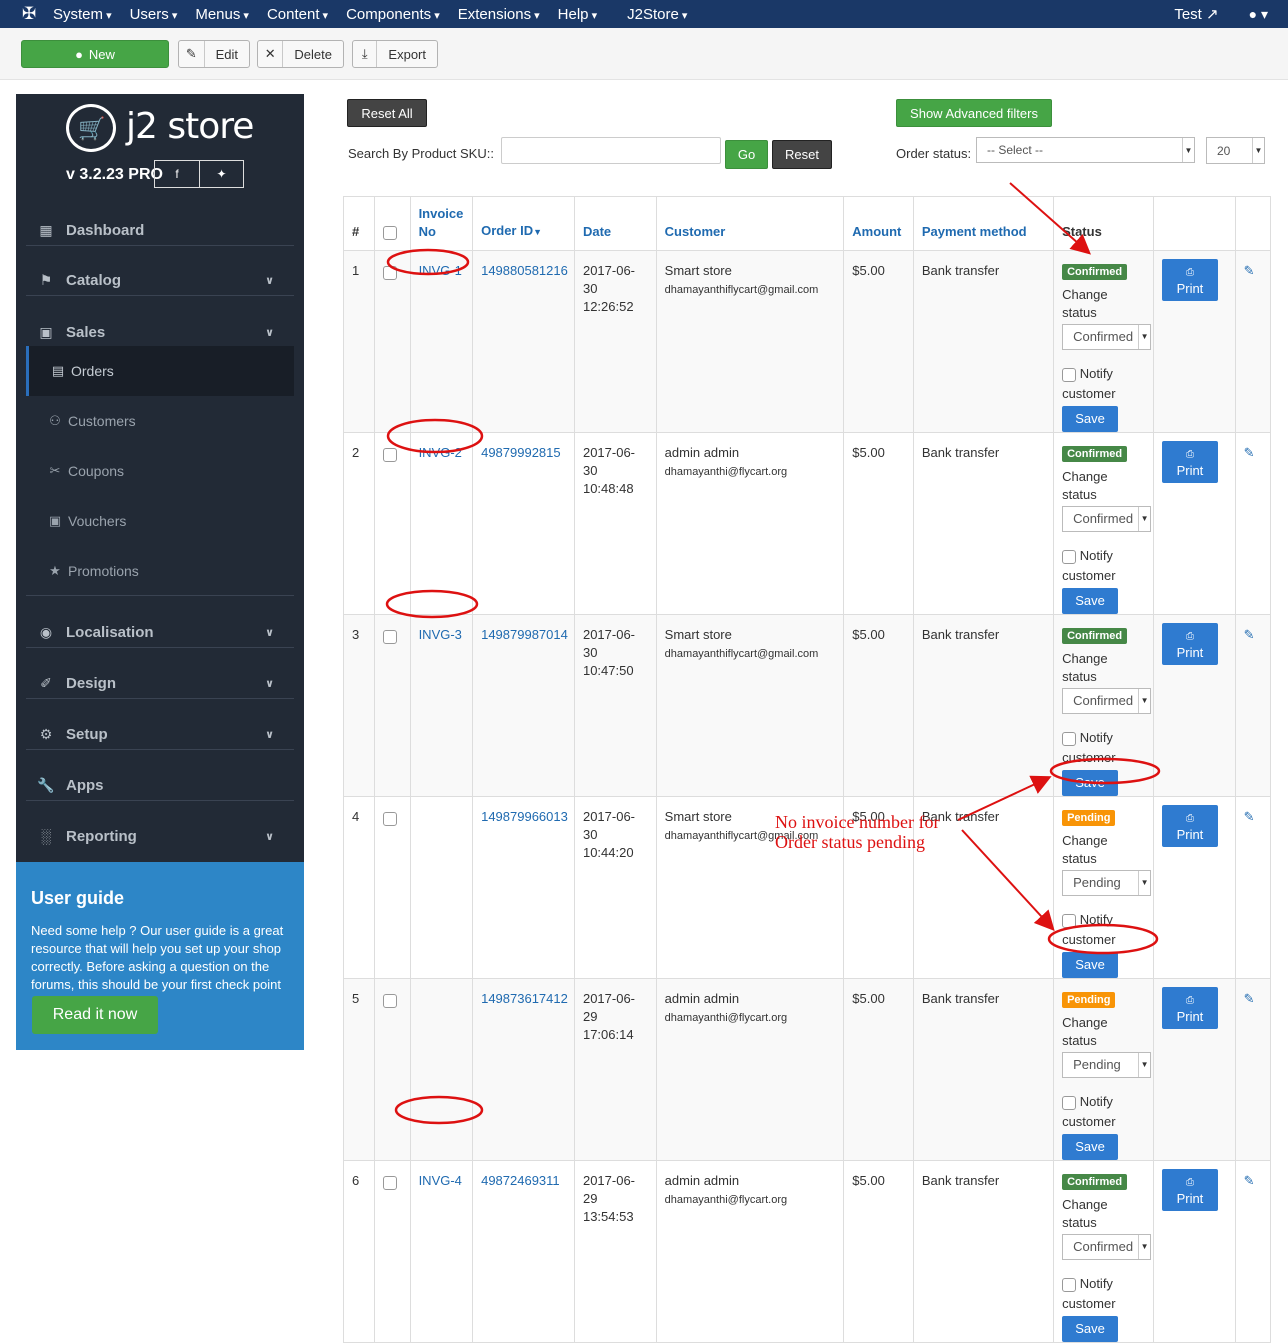 The height and width of the screenshot is (1343, 1288). What do you see at coordinates (160, 231) in the screenshot?
I see `sidebar-item-dashboard: ▦ Dashboard` at bounding box center [160, 231].